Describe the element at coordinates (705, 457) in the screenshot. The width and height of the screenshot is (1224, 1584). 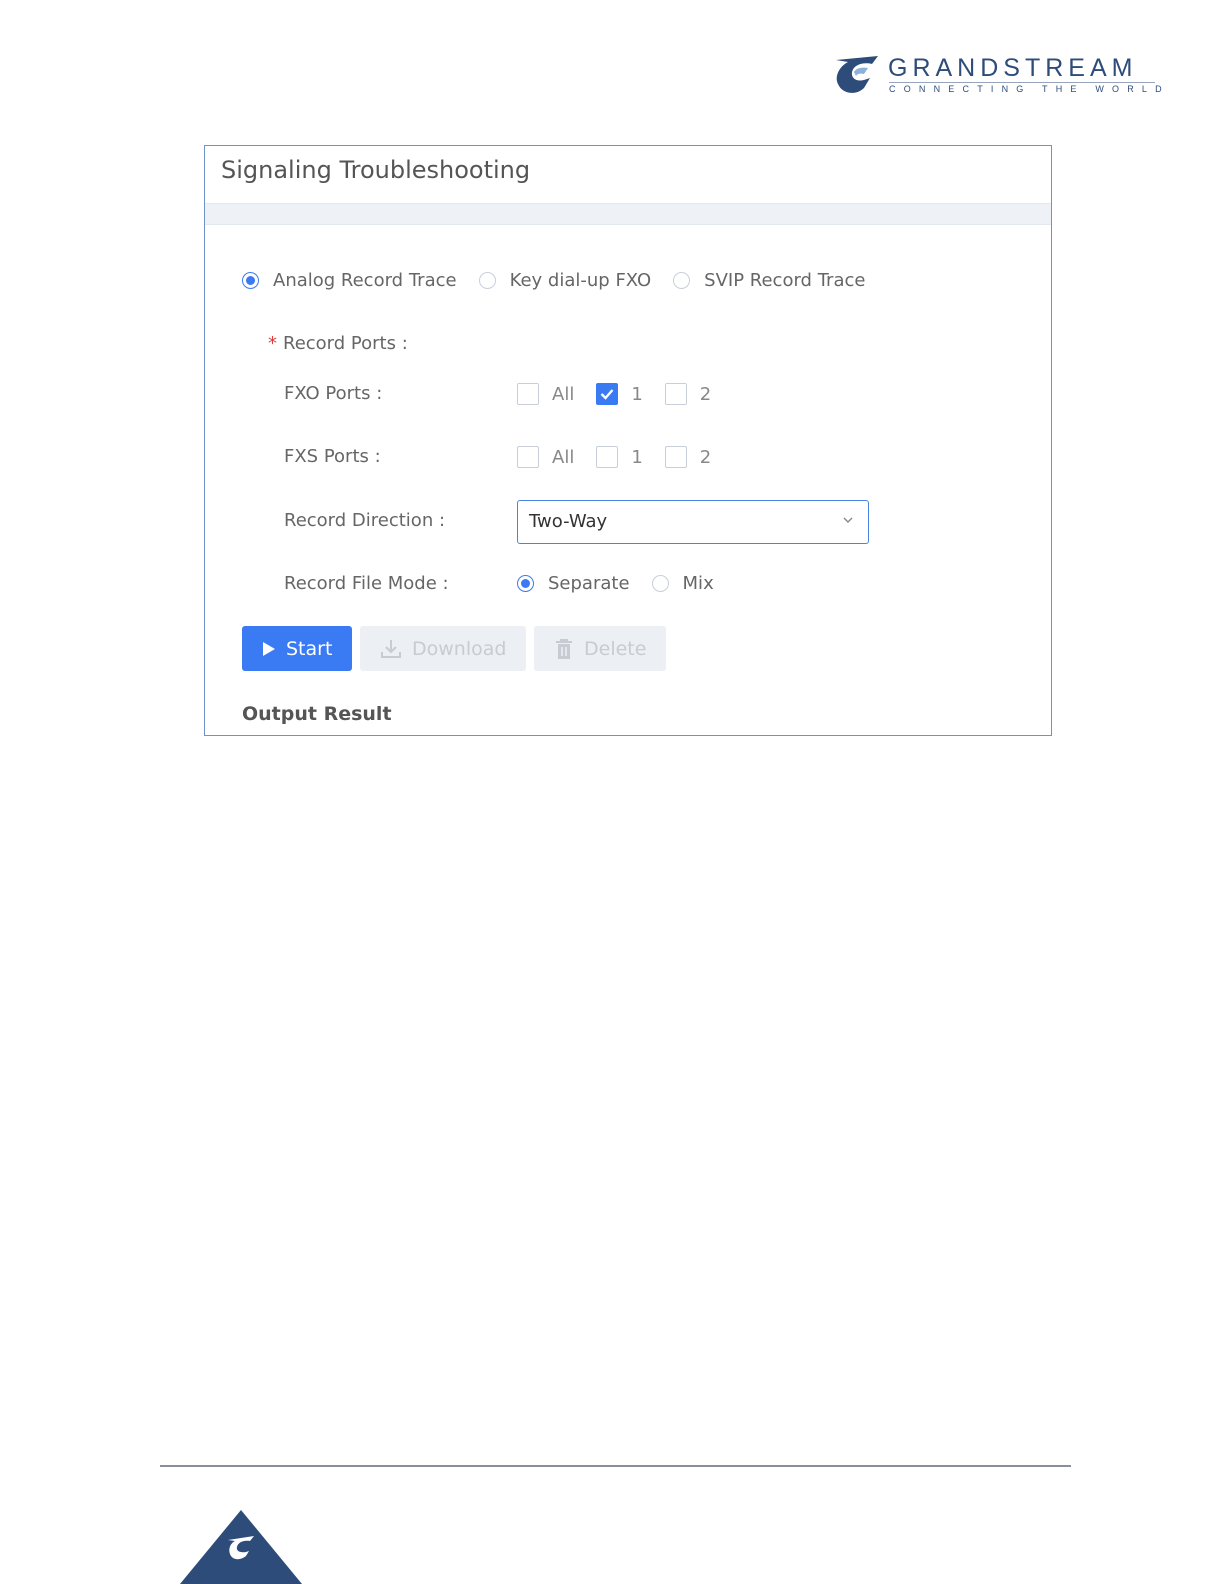
I see `fxs-2-label: 2` at that location.